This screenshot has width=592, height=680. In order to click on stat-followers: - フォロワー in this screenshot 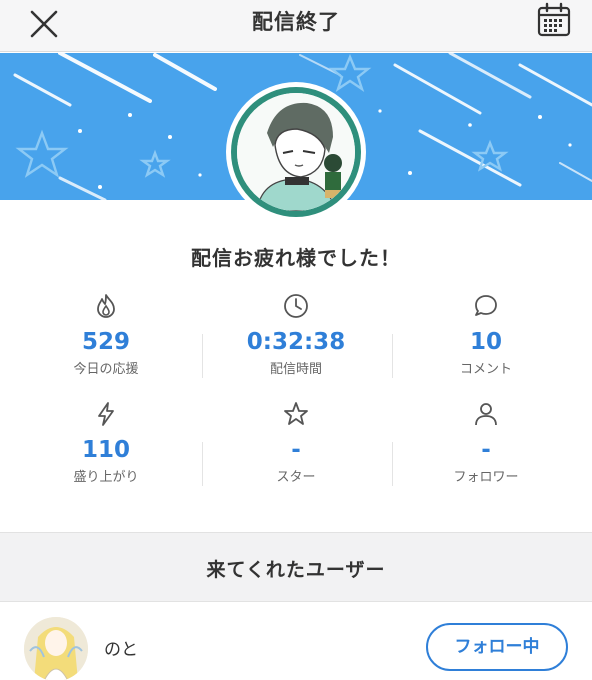, I will do `click(486, 442)`.